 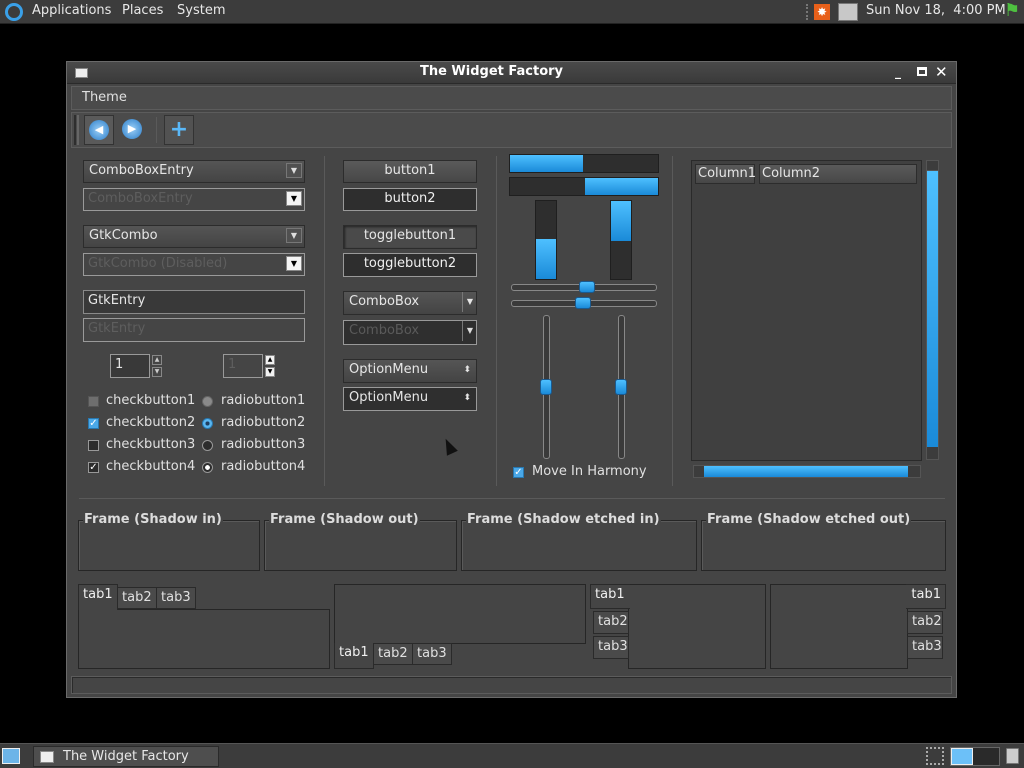 I want to click on checkbutton4-box: ✓, so click(x=93, y=467).